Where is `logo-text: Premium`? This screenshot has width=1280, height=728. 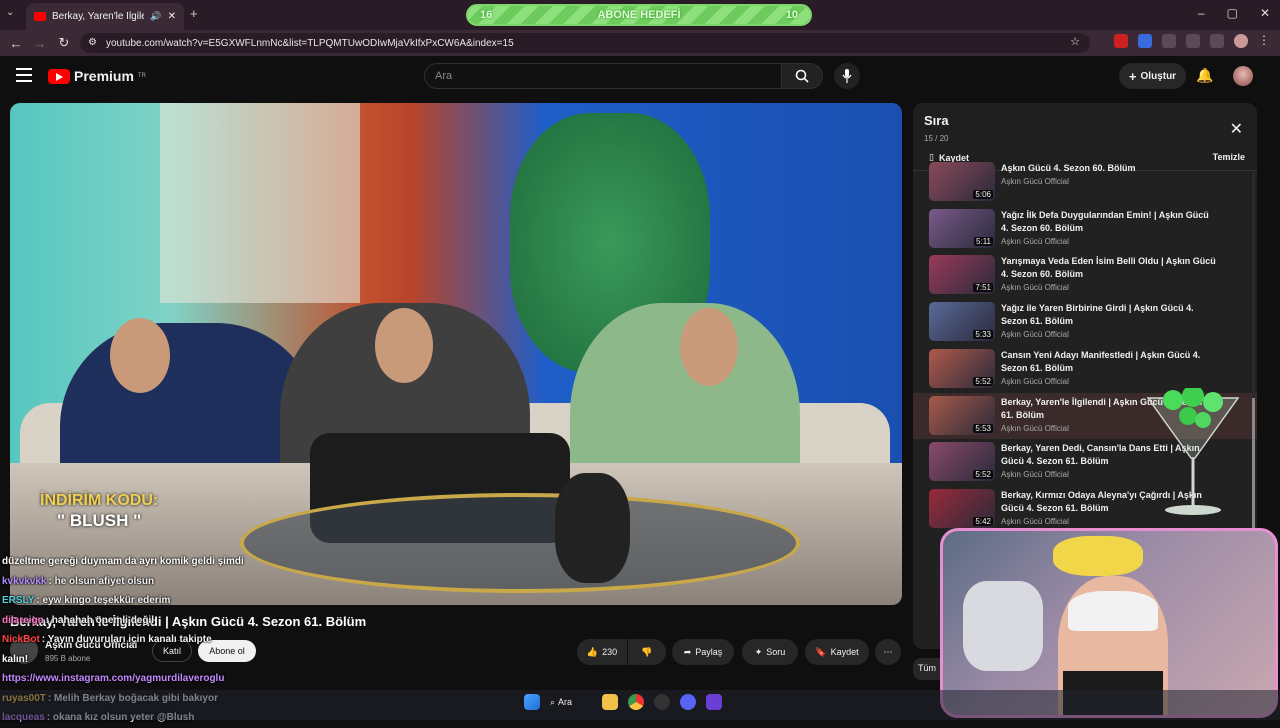 logo-text: Premium is located at coordinates (104, 76).